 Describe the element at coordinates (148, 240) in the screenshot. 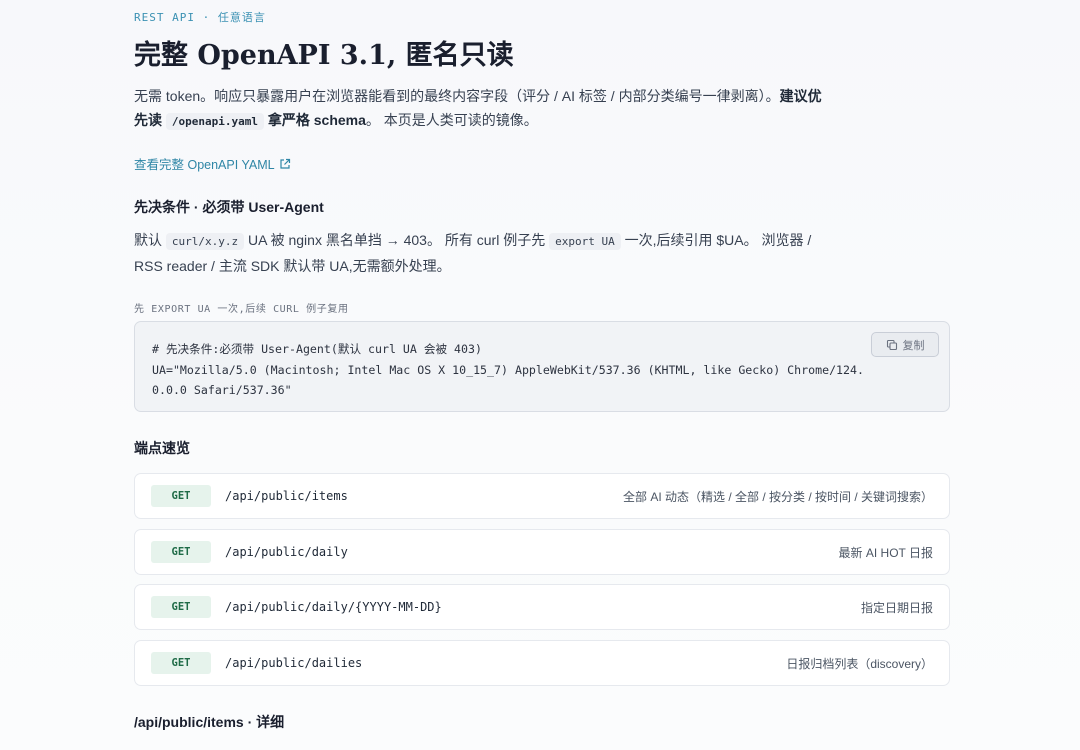

I see `prereq-text-1: 默认` at that location.